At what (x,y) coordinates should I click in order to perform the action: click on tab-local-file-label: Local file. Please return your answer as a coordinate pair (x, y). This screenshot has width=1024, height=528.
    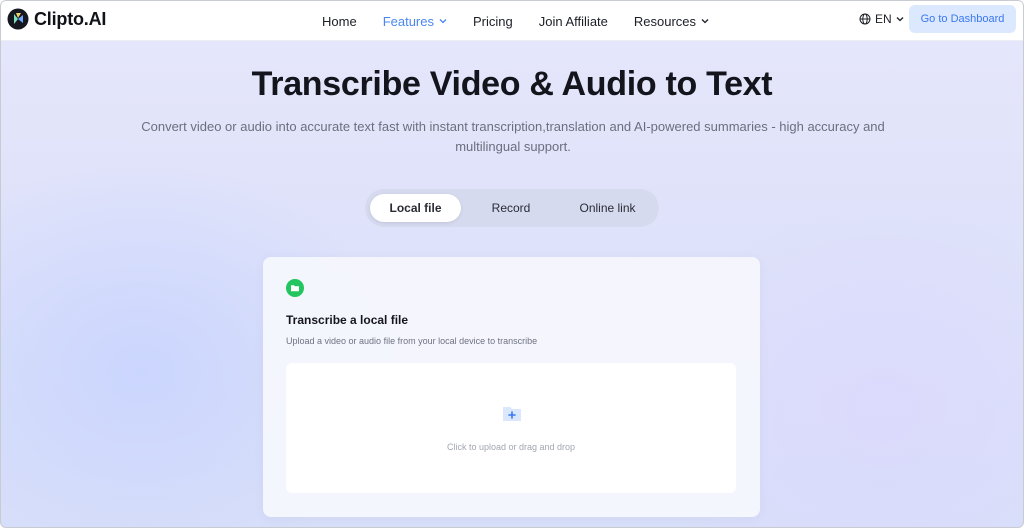
    Looking at the image, I should click on (415, 208).